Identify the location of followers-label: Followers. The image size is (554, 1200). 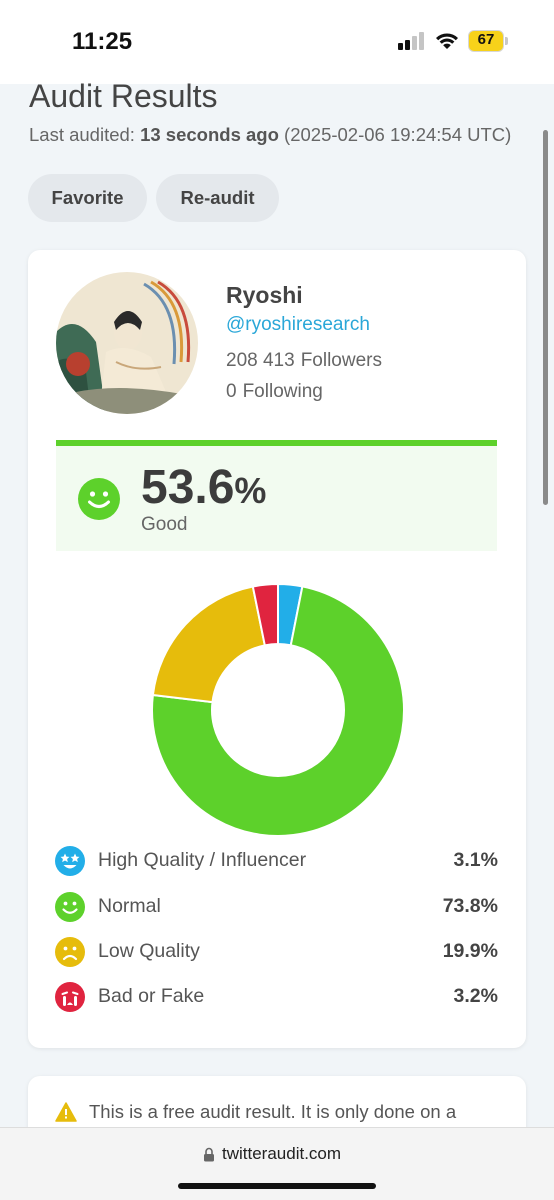
(341, 360).